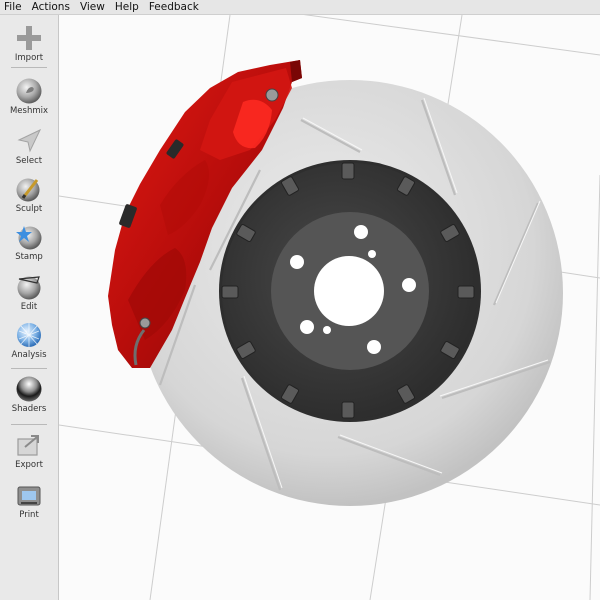 The width and height of the screenshot is (600, 600). What do you see at coordinates (29, 257) in the screenshot?
I see `stamp-label: Stamp` at bounding box center [29, 257].